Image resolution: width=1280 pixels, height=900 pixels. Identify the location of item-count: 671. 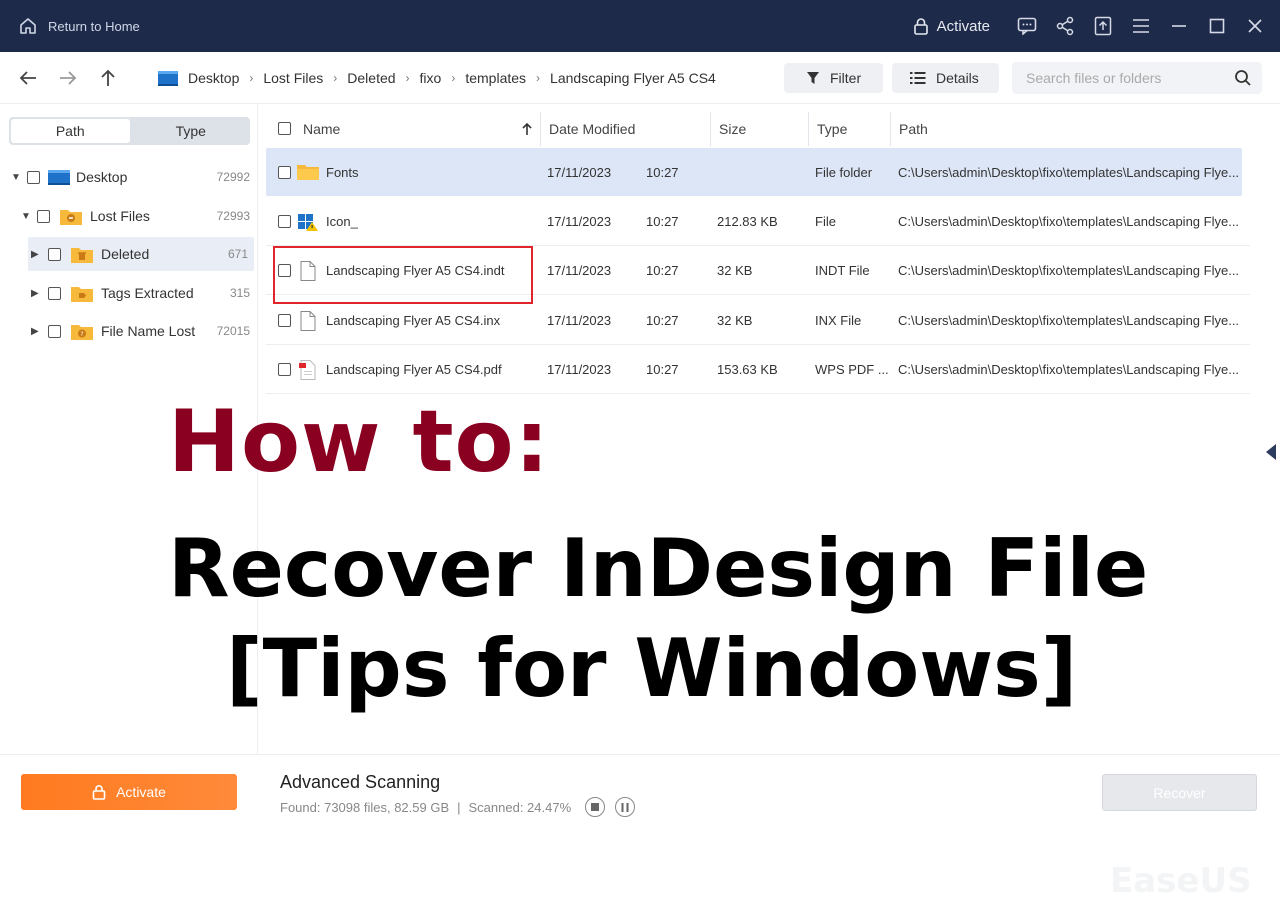
(237, 254).